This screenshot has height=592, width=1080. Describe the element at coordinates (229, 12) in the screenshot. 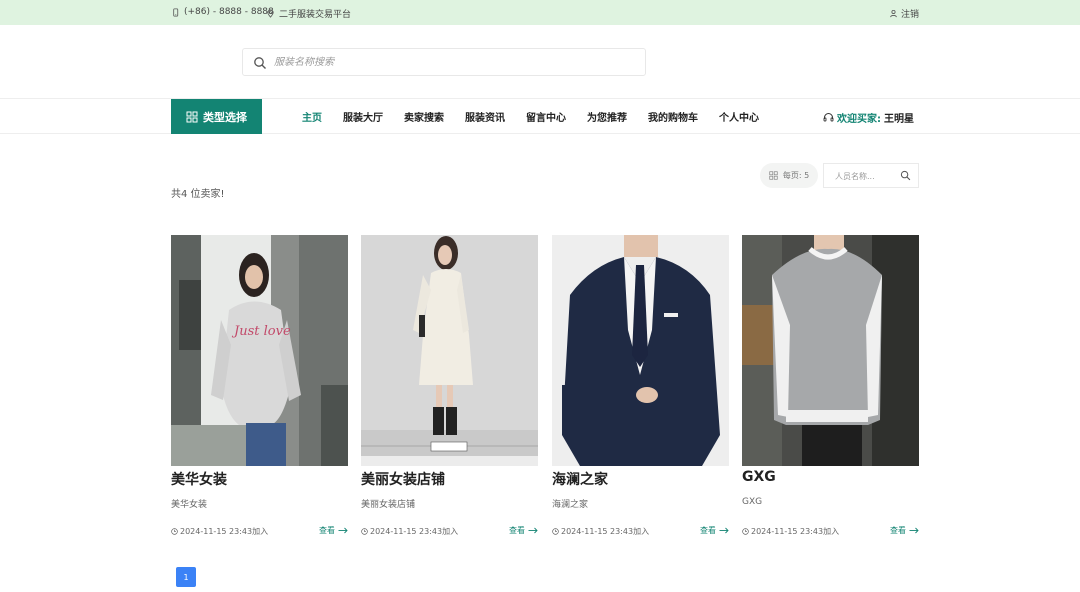

I see `phone-number: (+86) - 8888 - 8888` at that location.